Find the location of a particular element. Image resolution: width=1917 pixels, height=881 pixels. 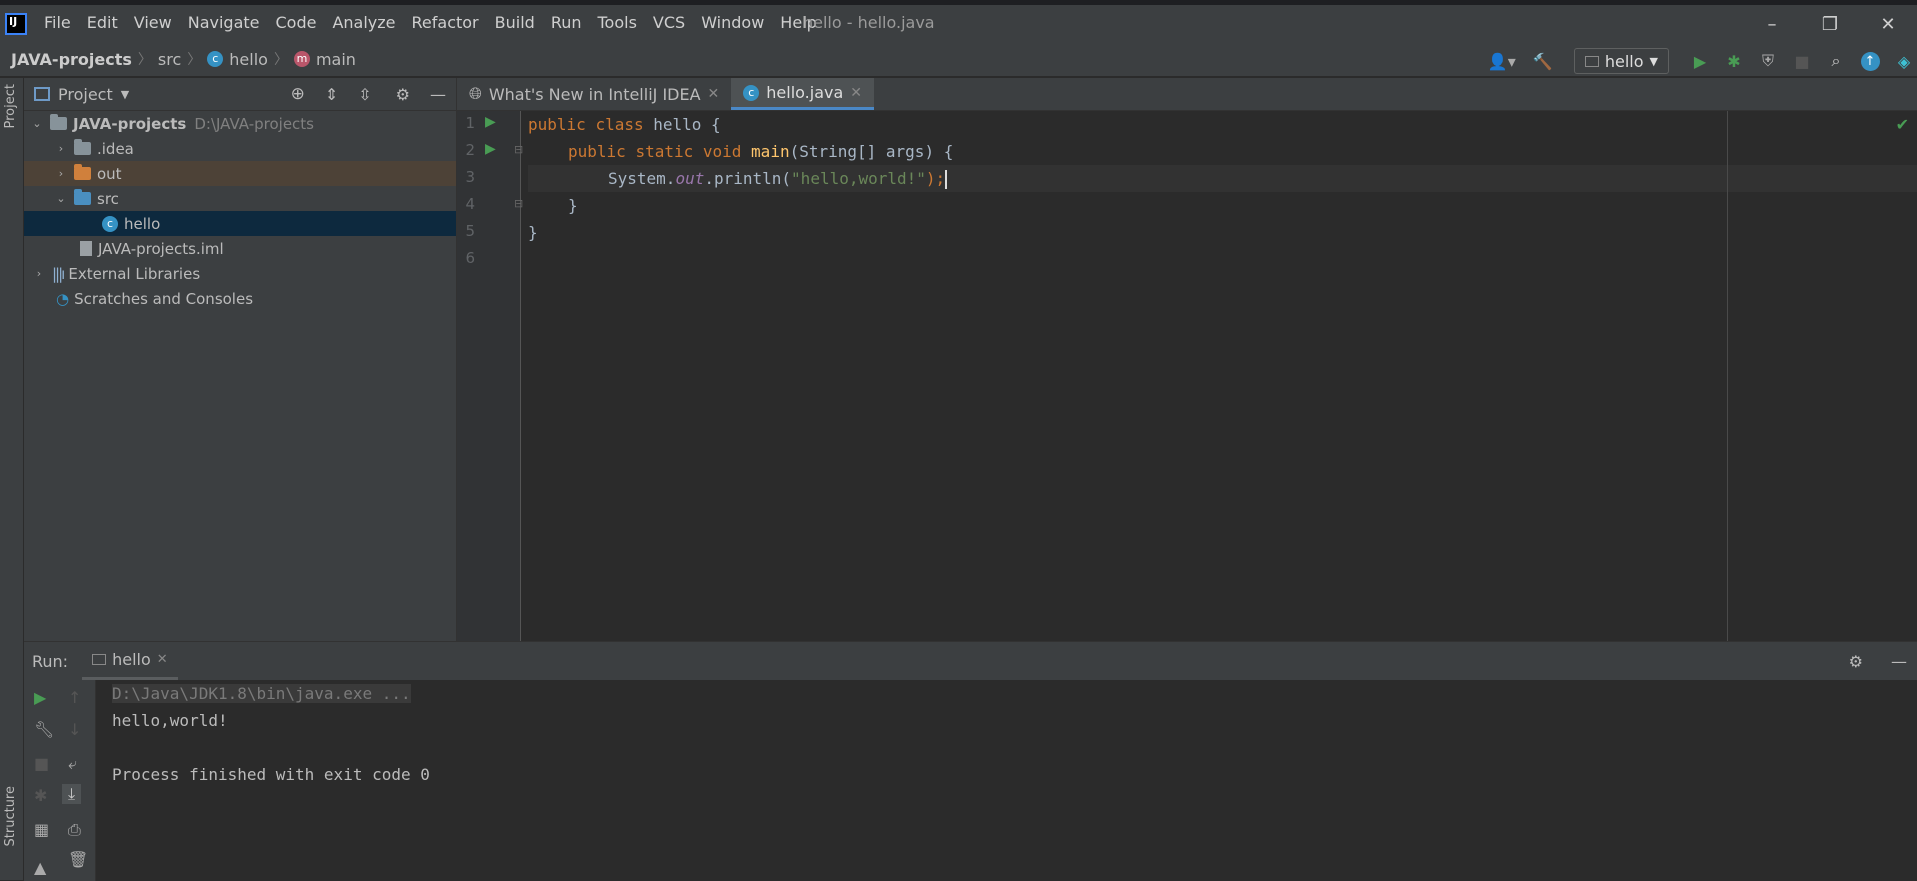

inspection-ok-icon: ✔ is located at coordinates (1902, 124).